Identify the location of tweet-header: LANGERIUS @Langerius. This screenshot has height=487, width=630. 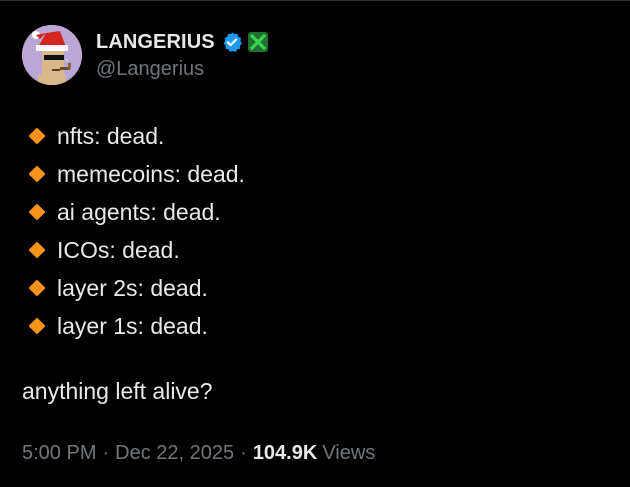
(145, 55).